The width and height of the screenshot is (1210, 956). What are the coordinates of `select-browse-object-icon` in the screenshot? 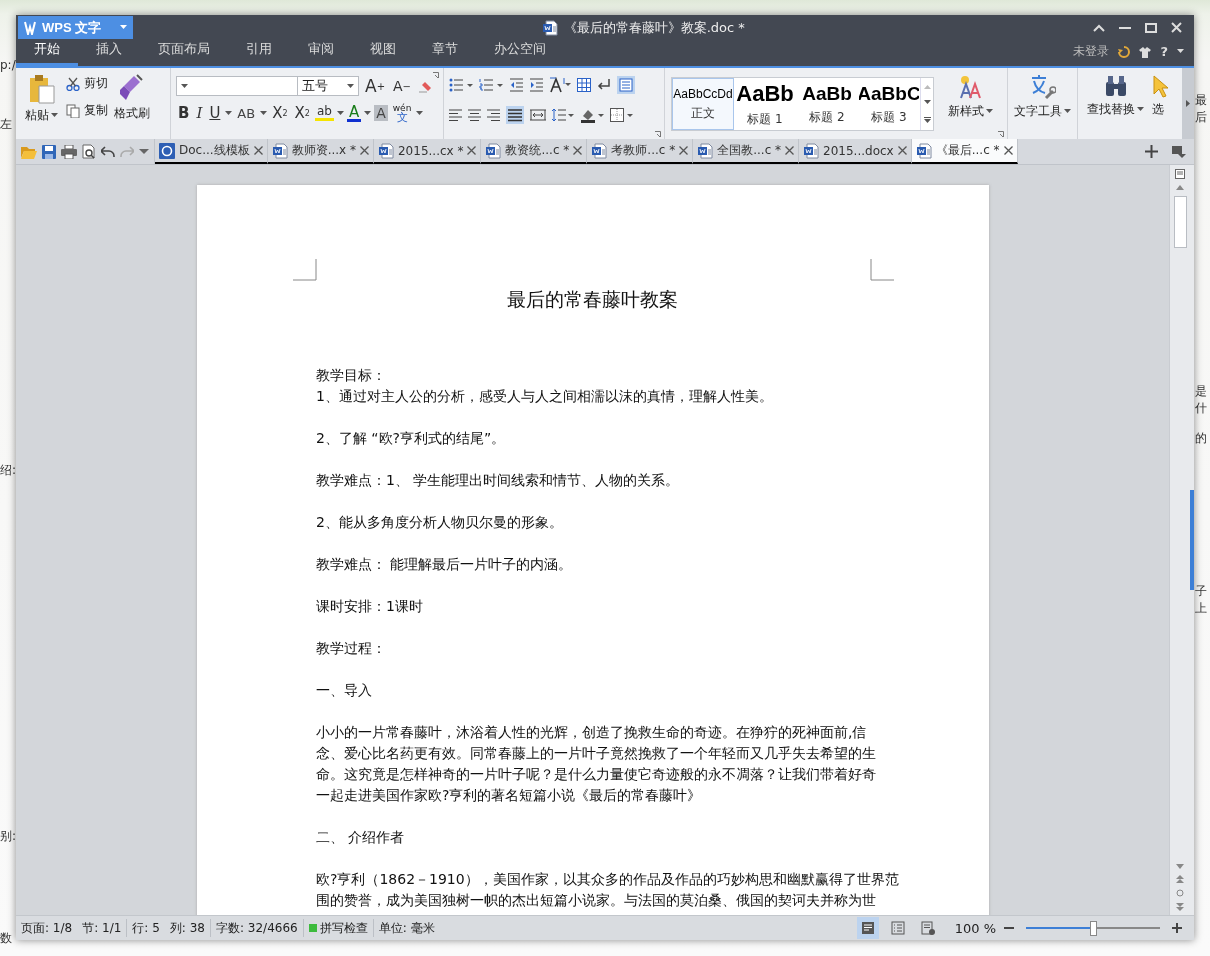 It's located at (1180, 893).